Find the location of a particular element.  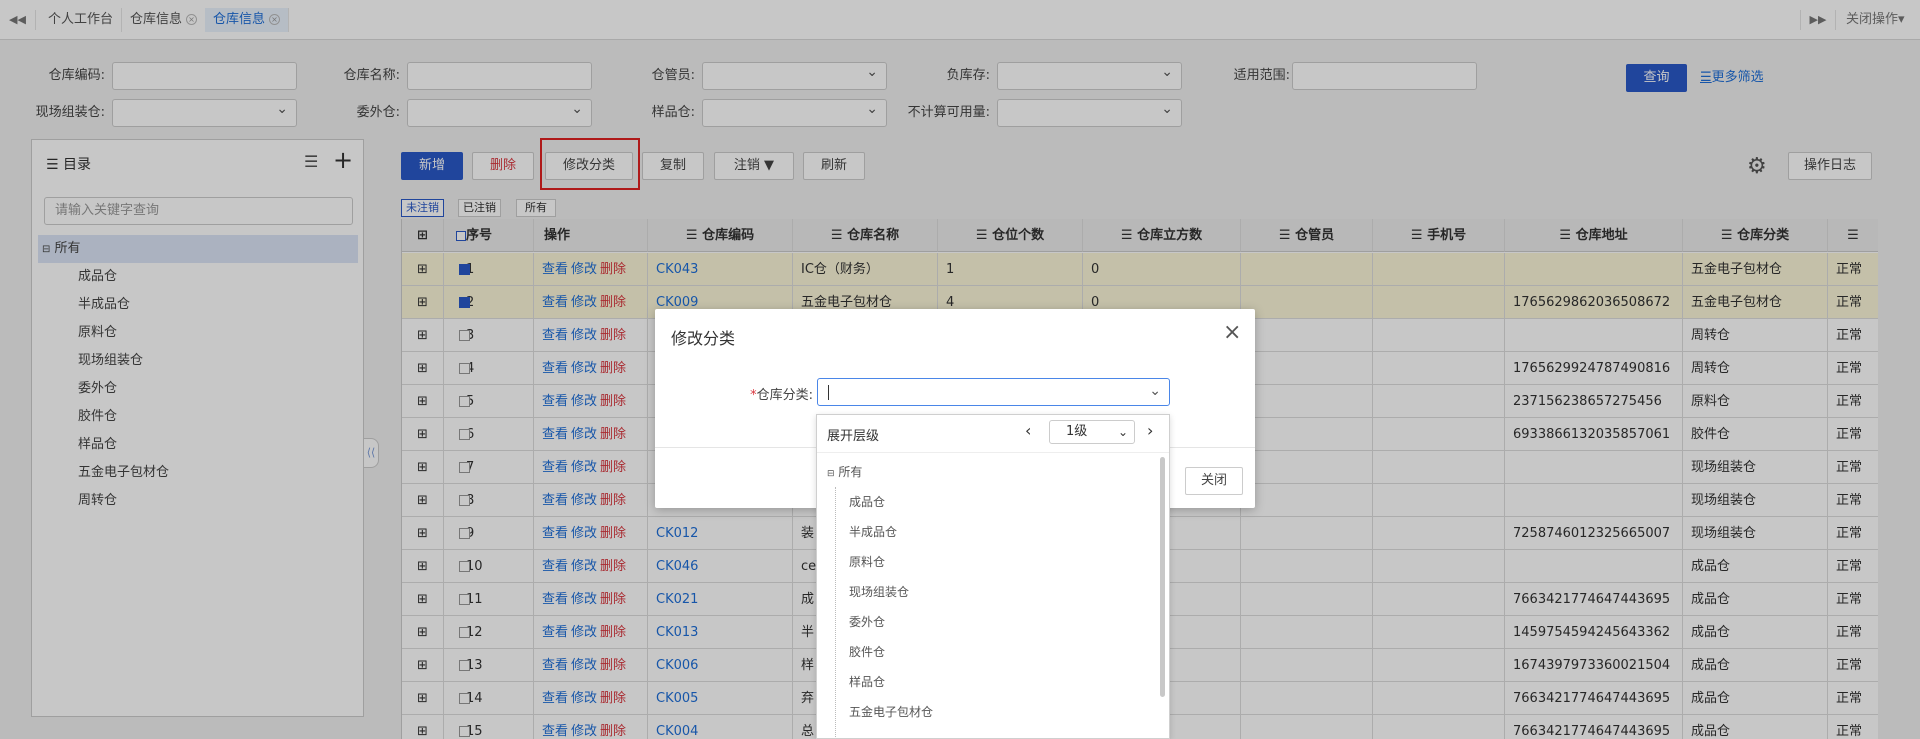

close-icon: × is located at coordinates (1232, 332).